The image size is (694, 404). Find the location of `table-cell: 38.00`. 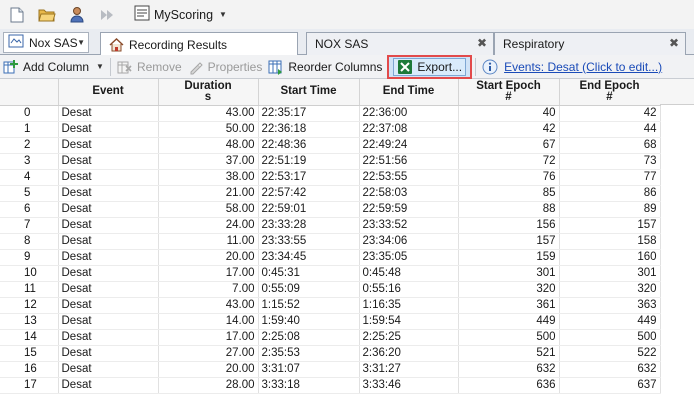

table-cell: 38.00 is located at coordinates (208, 177).